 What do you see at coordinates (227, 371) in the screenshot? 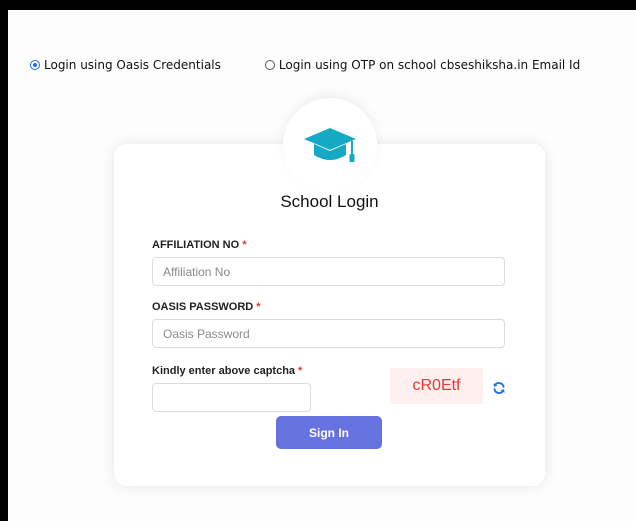
I see `captcha-label: Kindly enter above captcha *` at bounding box center [227, 371].